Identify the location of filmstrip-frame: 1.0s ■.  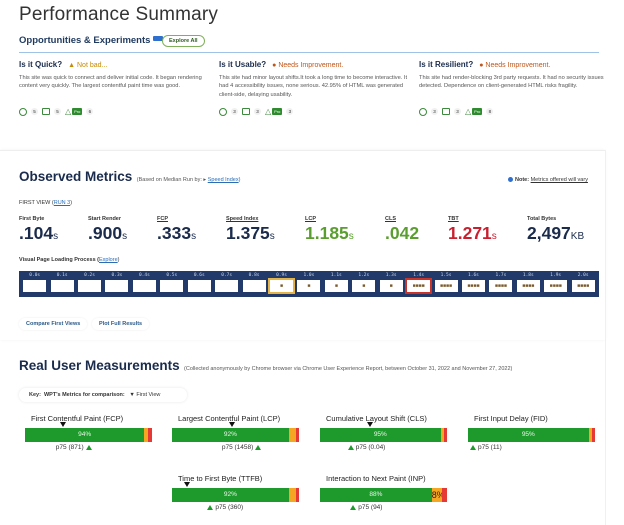
(308, 284).